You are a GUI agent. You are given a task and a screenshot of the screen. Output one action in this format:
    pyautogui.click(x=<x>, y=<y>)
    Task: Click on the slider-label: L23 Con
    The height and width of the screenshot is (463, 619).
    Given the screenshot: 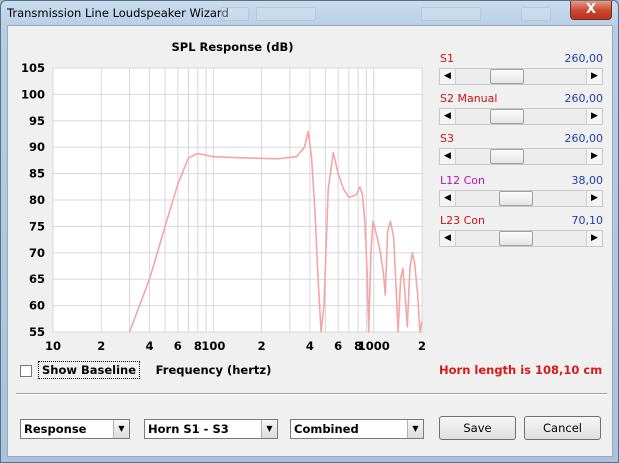 What is the action you would take?
    pyautogui.click(x=463, y=220)
    